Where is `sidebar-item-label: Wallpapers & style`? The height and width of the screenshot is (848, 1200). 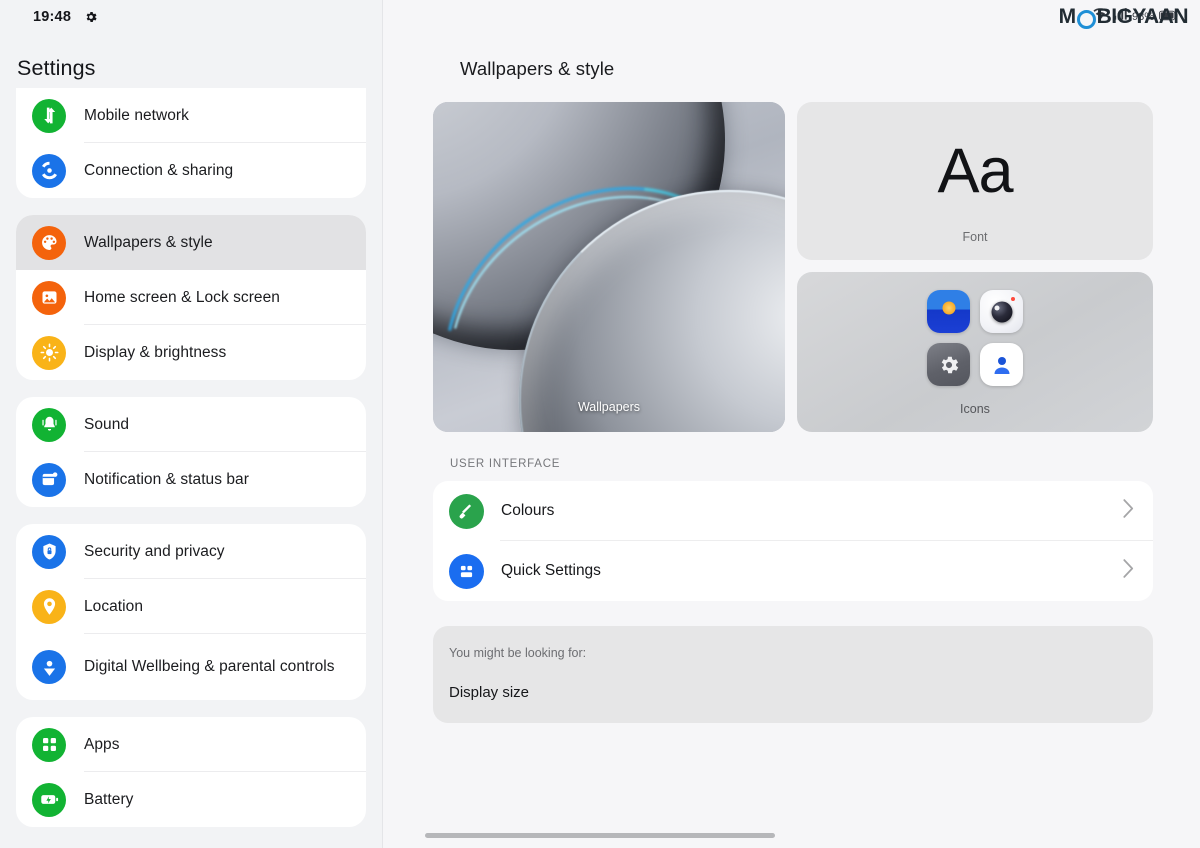 sidebar-item-label: Wallpapers & style is located at coordinates (148, 242).